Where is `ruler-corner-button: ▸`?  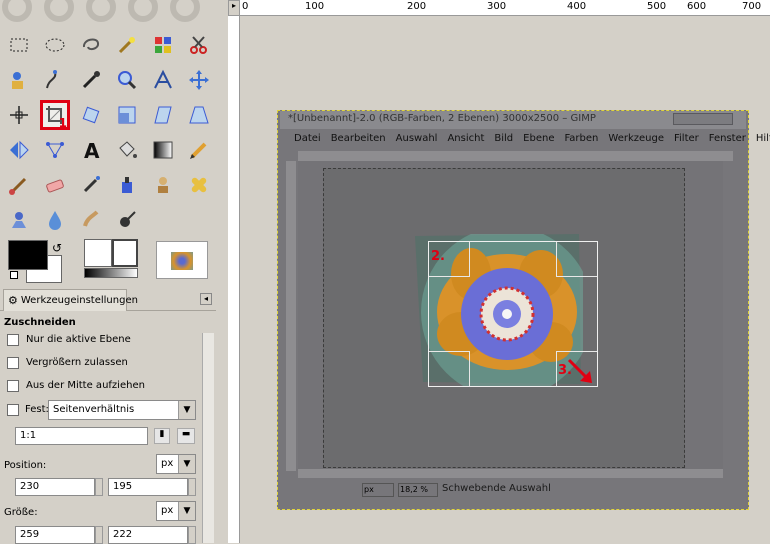
ruler-corner-button: ▸ is located at coordinates (234, 8).